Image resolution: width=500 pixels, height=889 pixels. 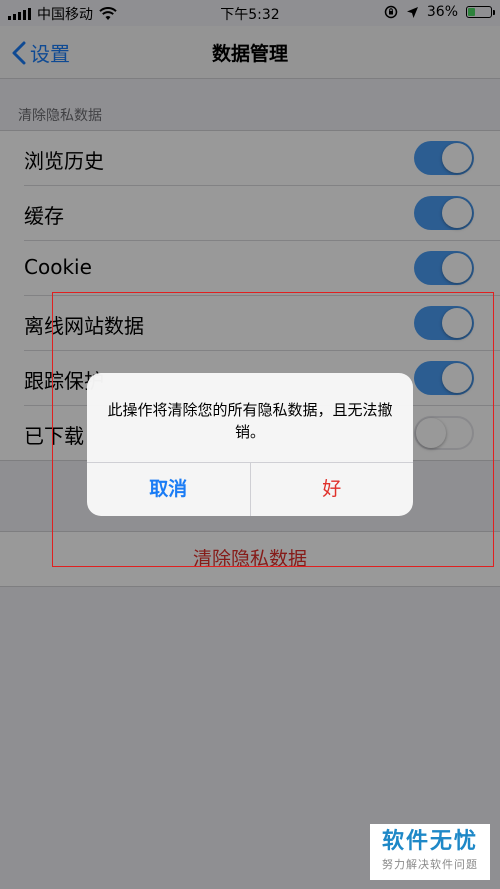 What do you see at coordinates (430, 864) in the screenshot?
I see `watermark-subtitle: 努力解决软件问题` at bounding box center [430, 864].